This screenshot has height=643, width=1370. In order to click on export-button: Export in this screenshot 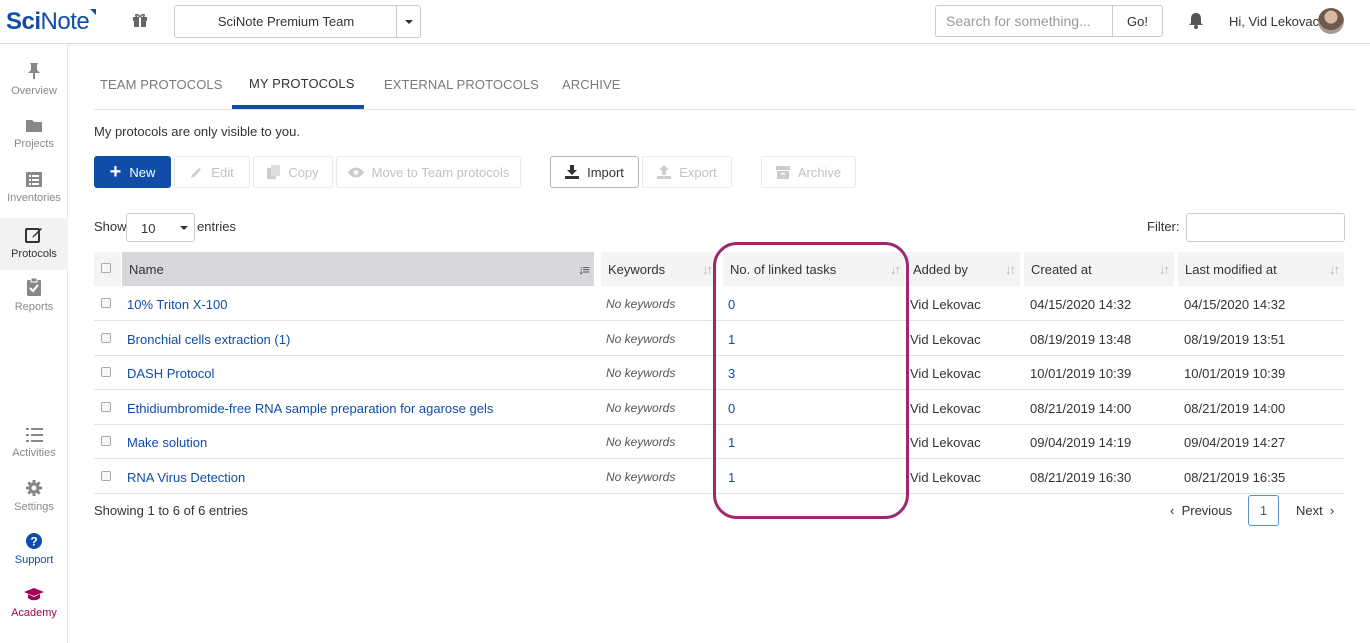, I will do `click(687, 172)`.